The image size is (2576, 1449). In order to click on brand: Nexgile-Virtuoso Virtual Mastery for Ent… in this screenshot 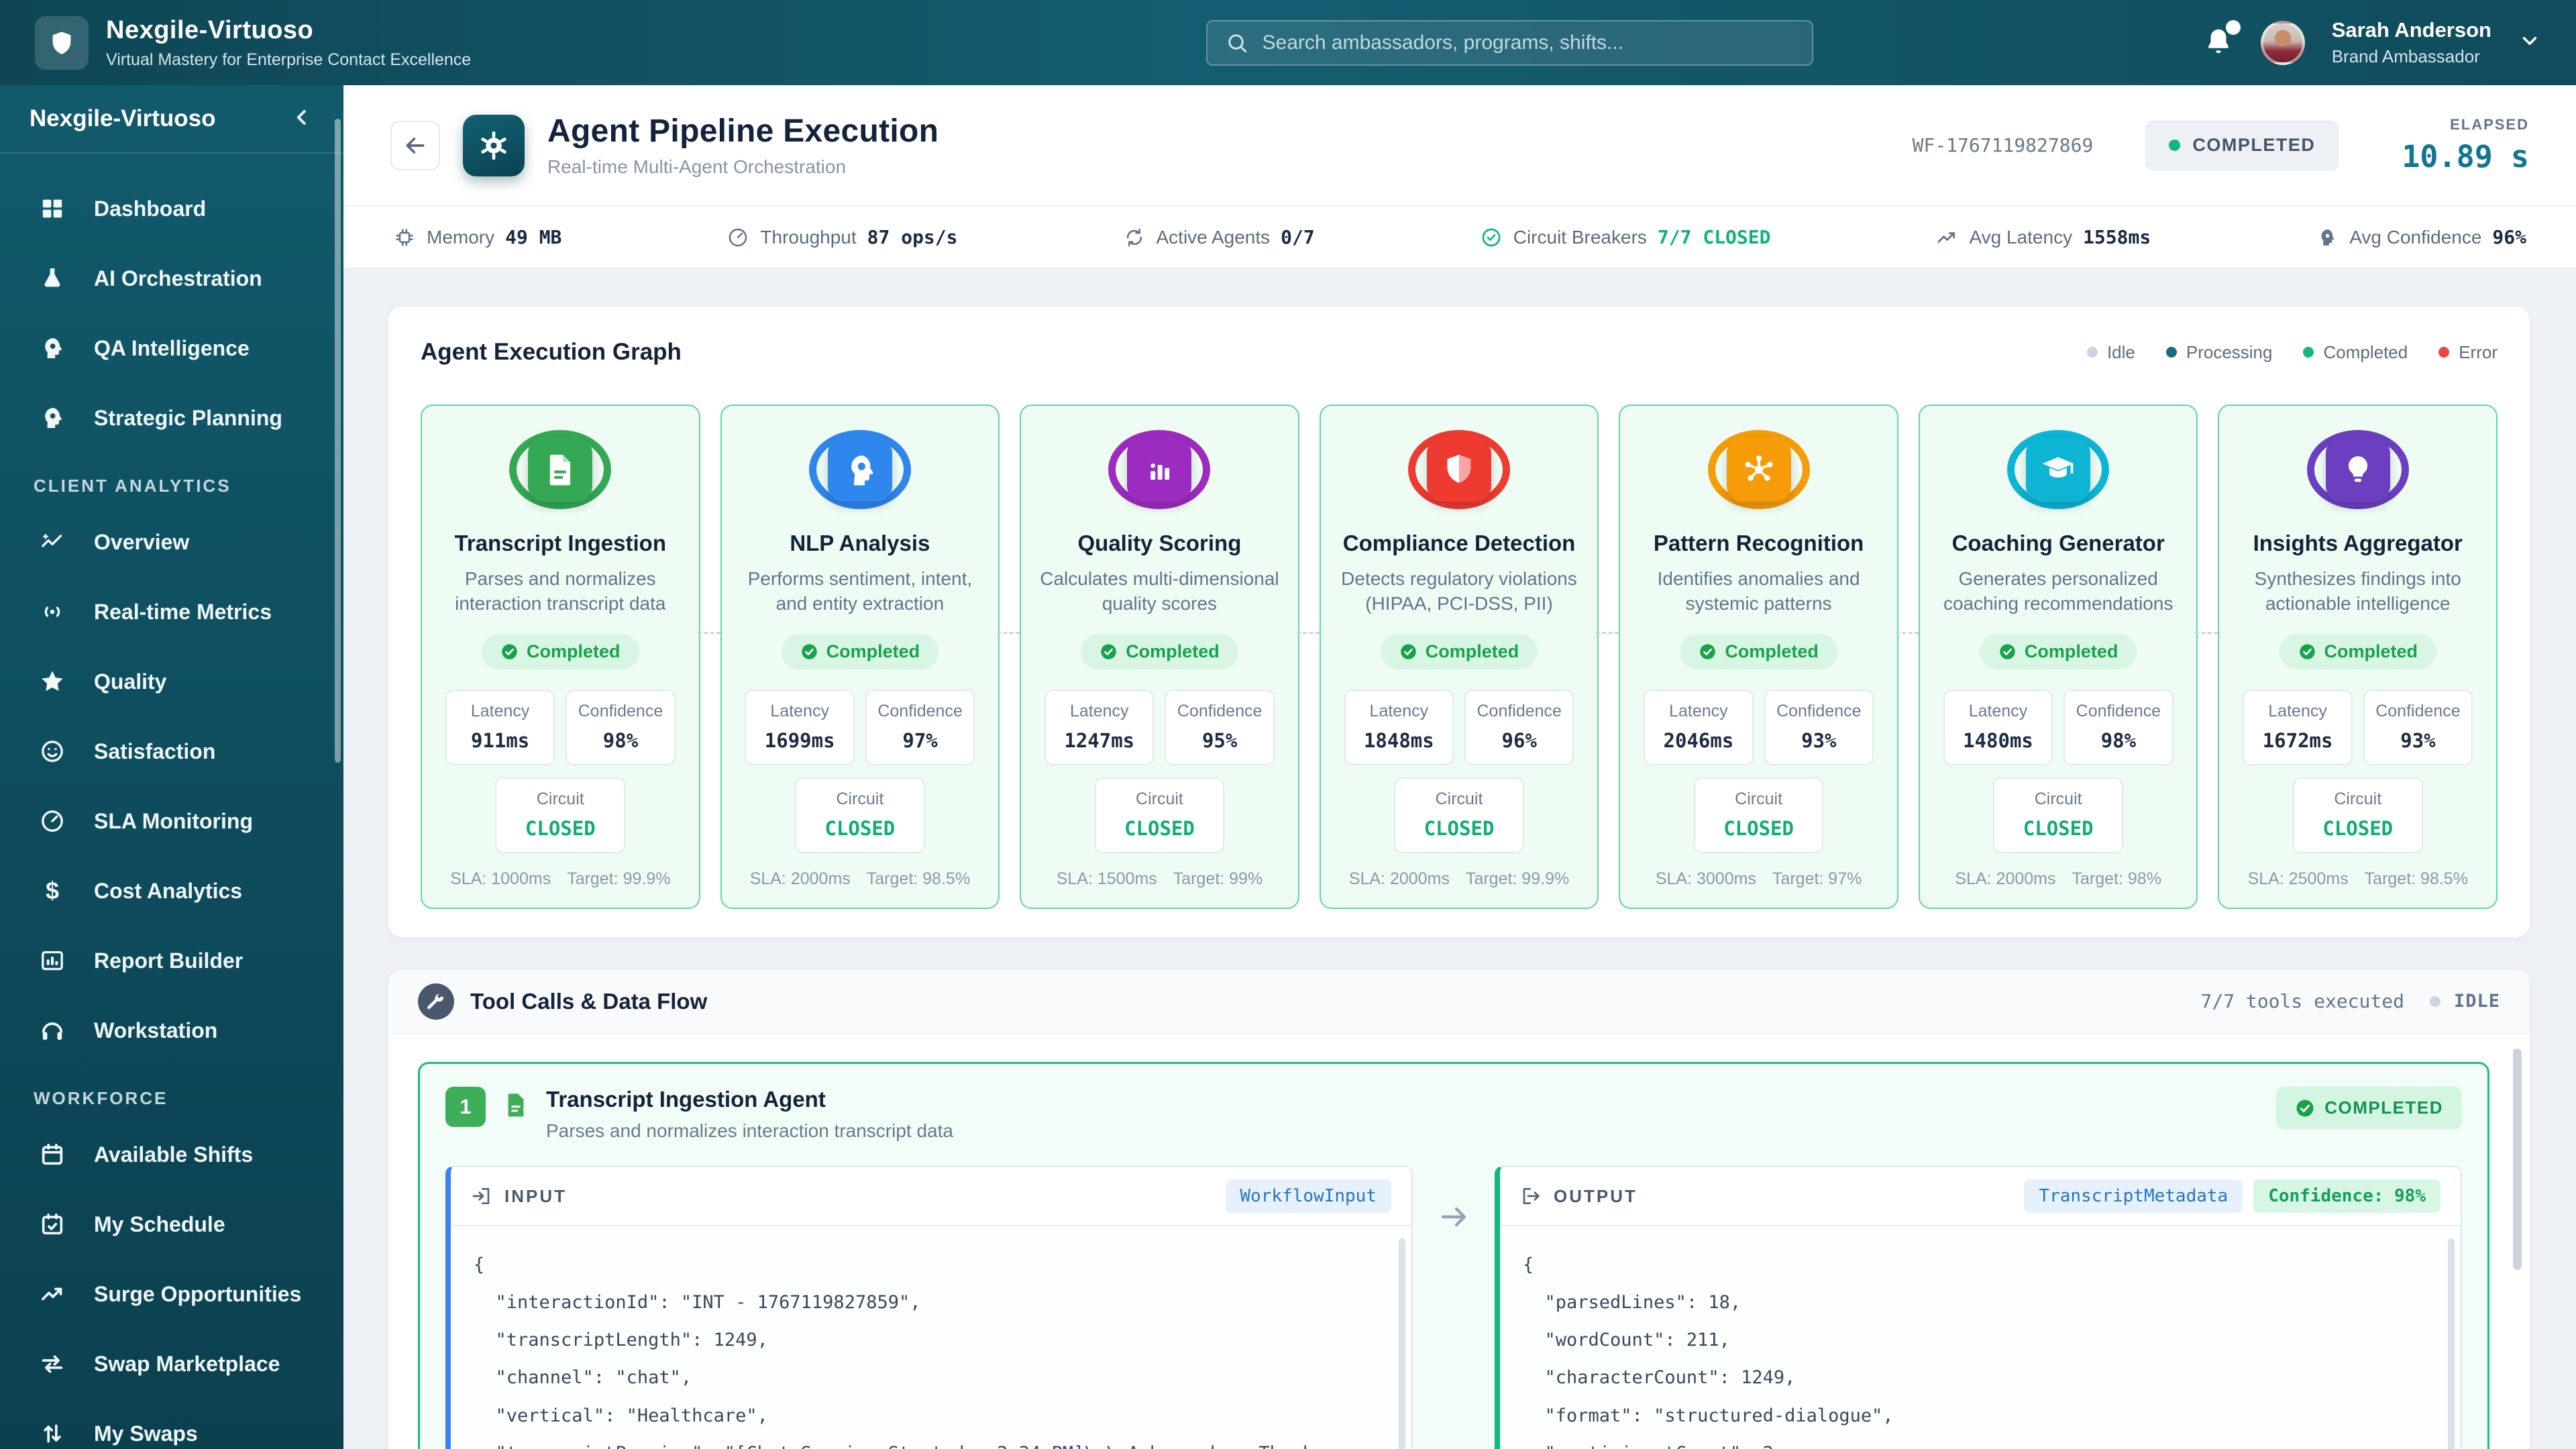, I will do `click(471, 42)`.